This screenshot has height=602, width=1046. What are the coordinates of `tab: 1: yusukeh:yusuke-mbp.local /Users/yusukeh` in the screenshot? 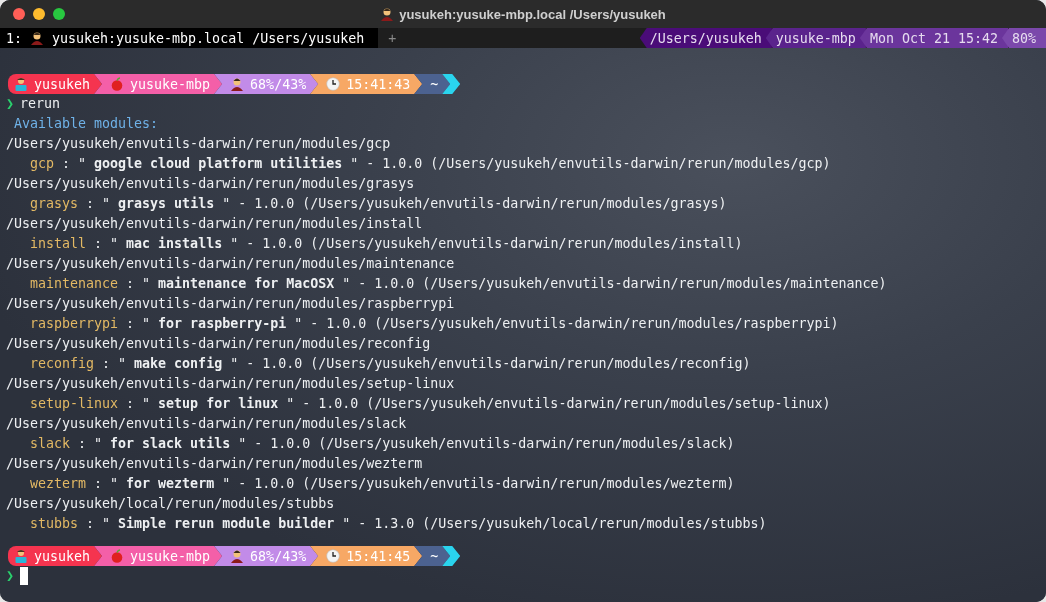 It's located at (189, 38).